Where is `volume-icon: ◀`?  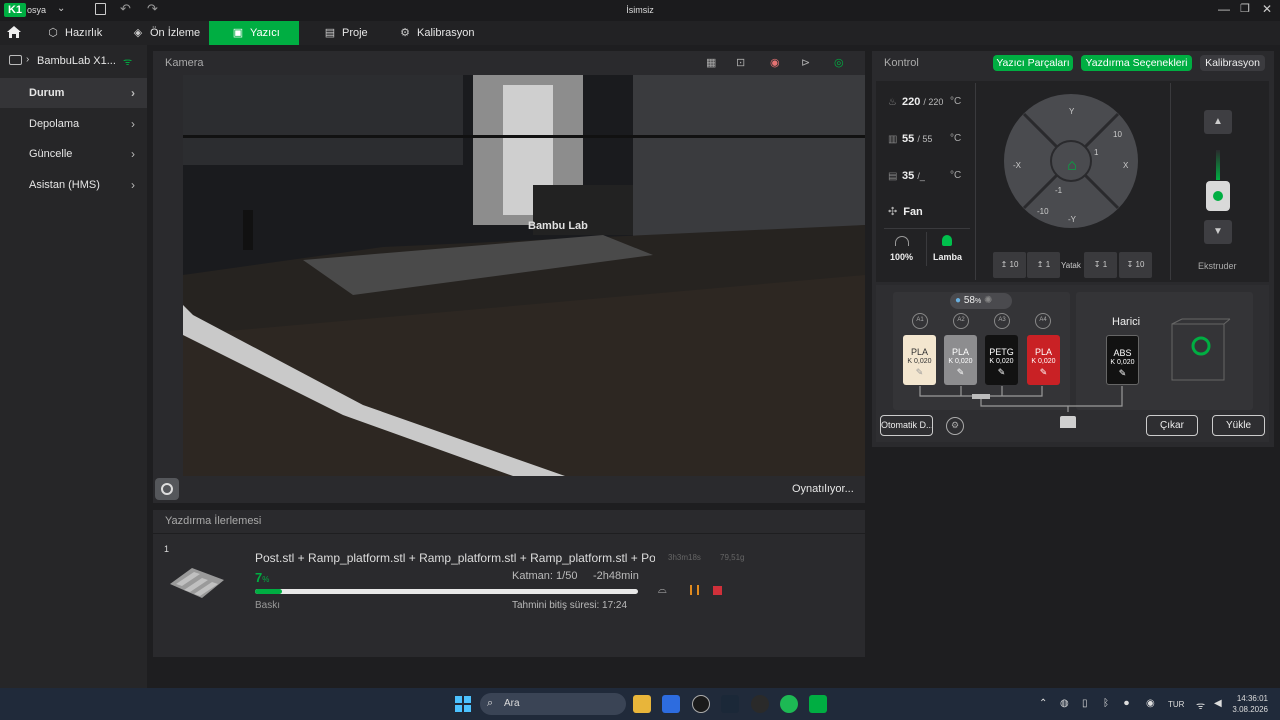
volume-icon: ◀ is located at coordinates (1218, 703).